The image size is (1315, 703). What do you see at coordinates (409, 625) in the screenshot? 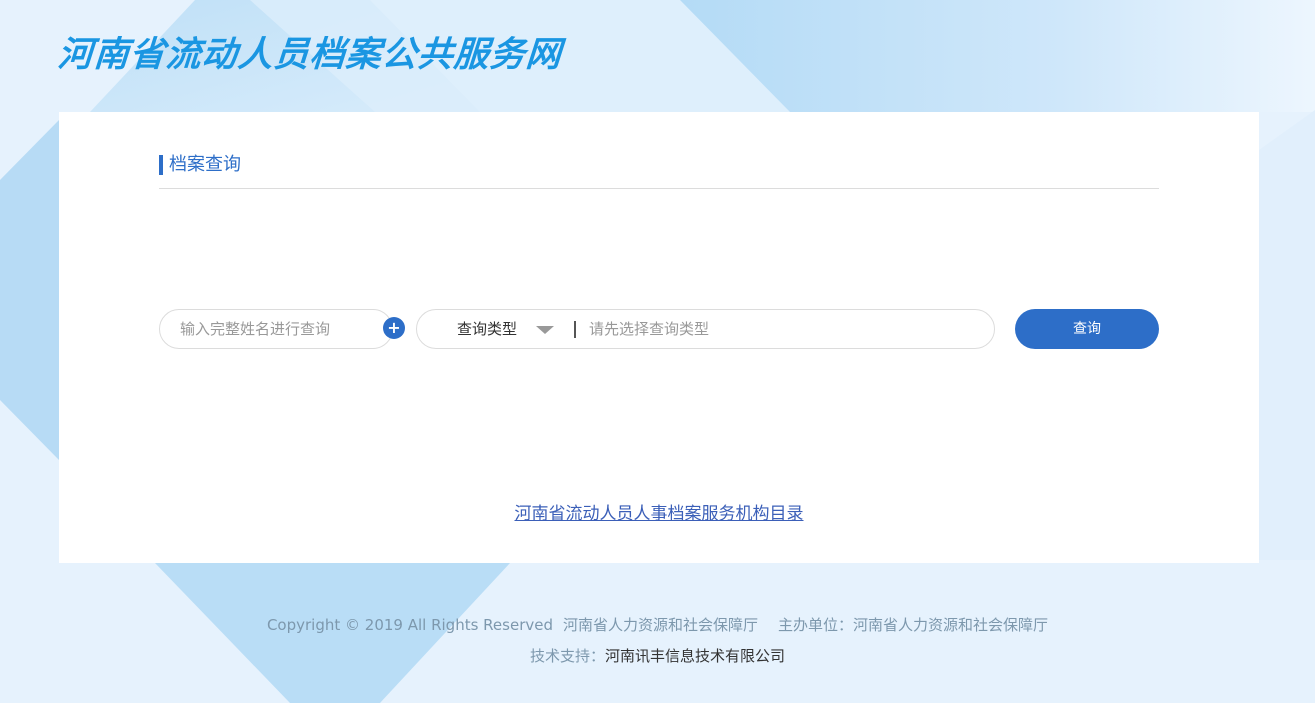
I see `copyright-text: Copyright © 2019 All Rights Reserved` at bounding box center [409, 625].